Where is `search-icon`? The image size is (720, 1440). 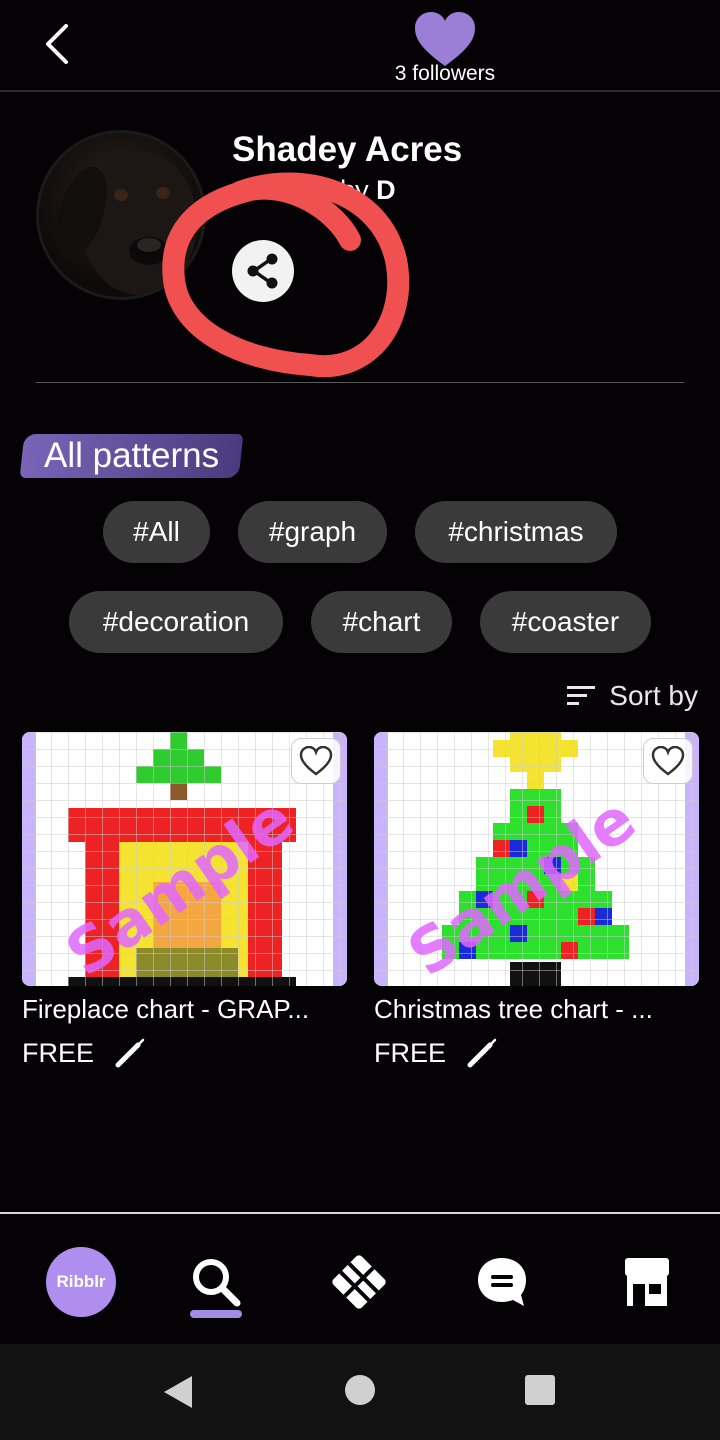
search-icon is located at coordinates (217, 1283).